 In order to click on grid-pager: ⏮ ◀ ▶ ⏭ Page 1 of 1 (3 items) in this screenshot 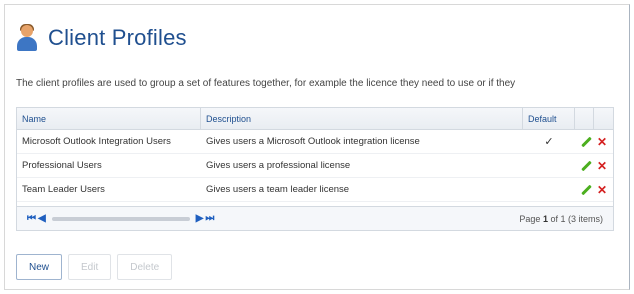, I will do `click(315, 218)`.